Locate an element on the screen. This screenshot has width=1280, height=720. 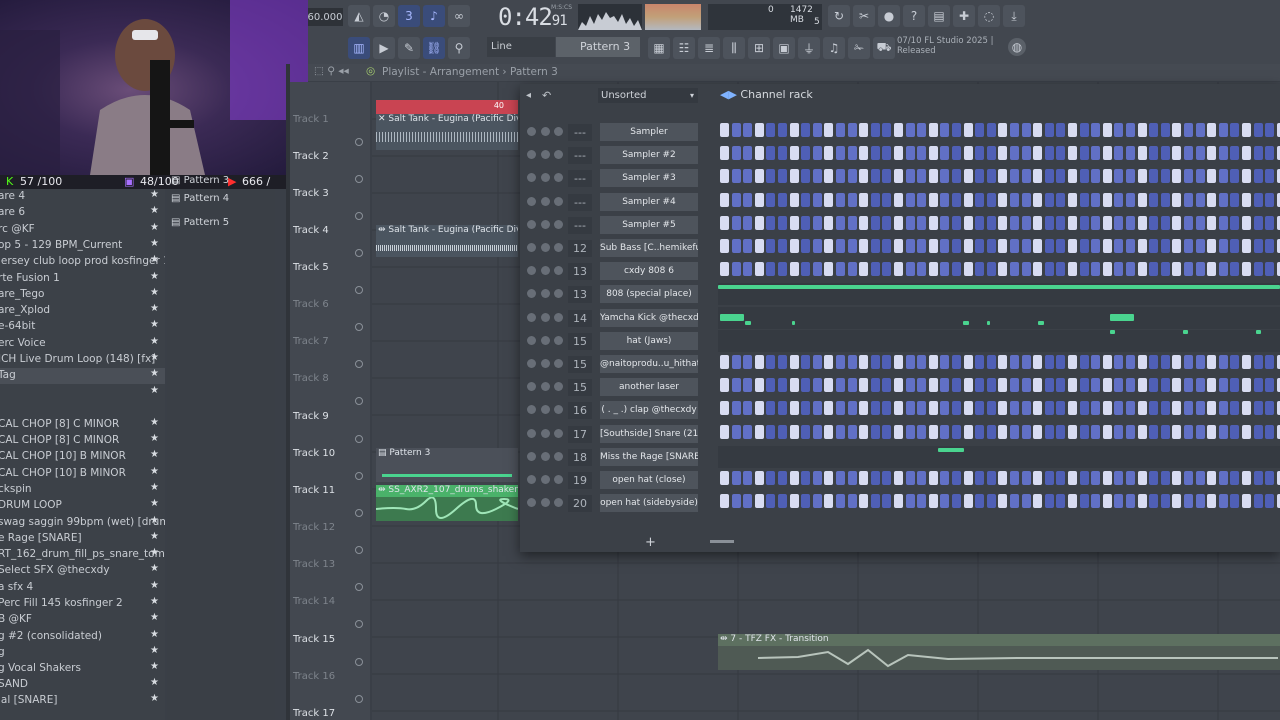
playlist-mode-icon: ▥ is located at coordinates (359, 48).